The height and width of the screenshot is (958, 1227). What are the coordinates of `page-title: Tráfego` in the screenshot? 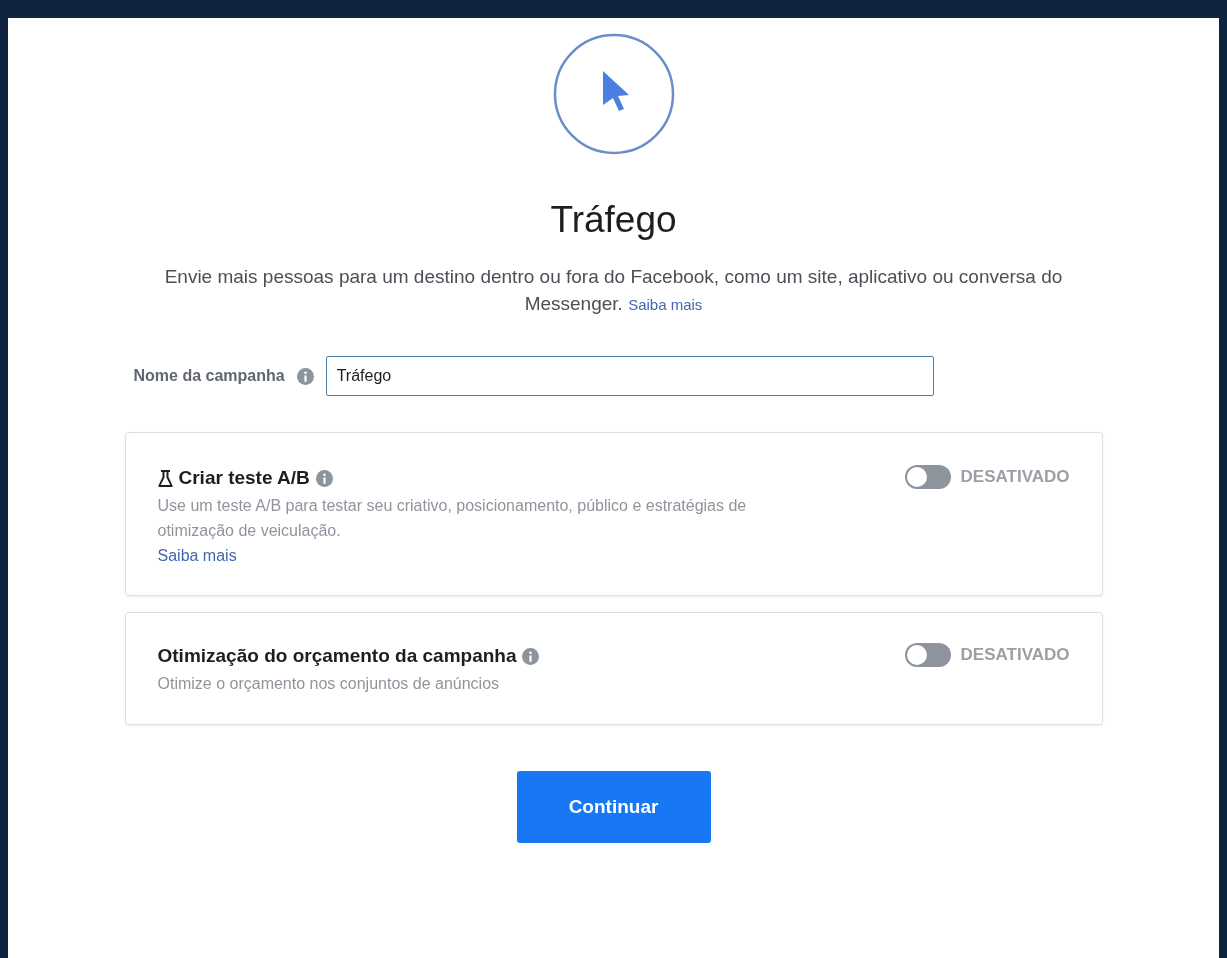 It's located at (613, 220).